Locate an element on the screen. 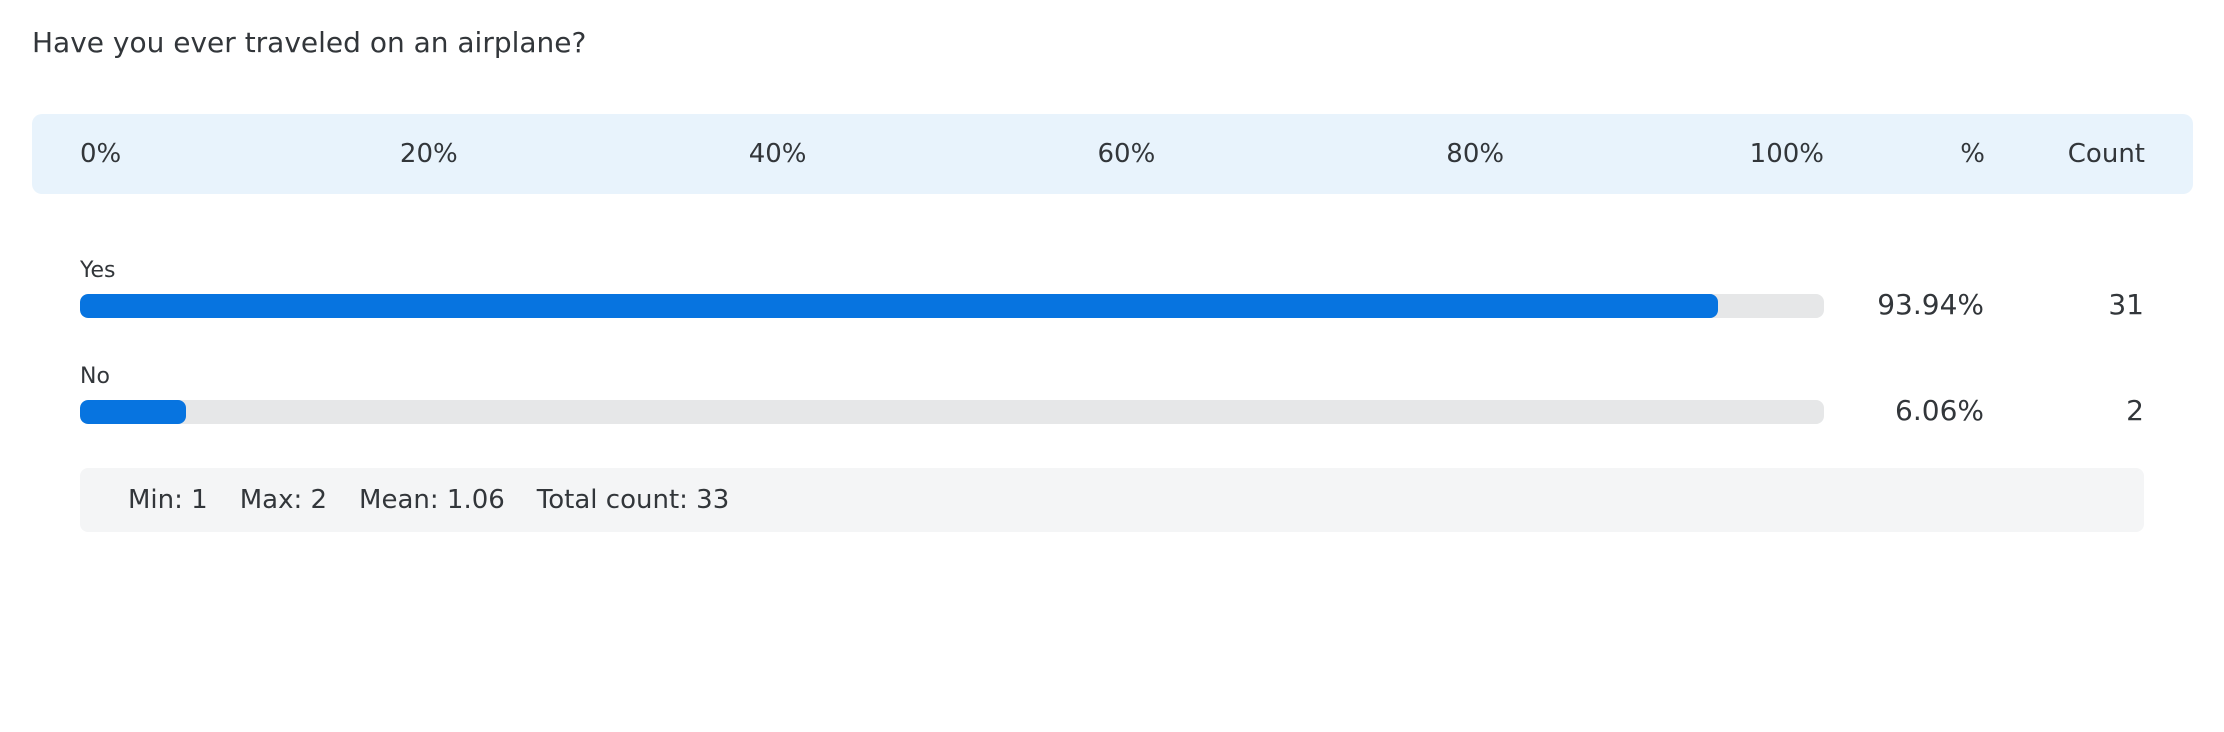 Image resolution: width=2224 pixels, height=732 pixels. x-tick-label: 0% is located at coordinates (101, 154).